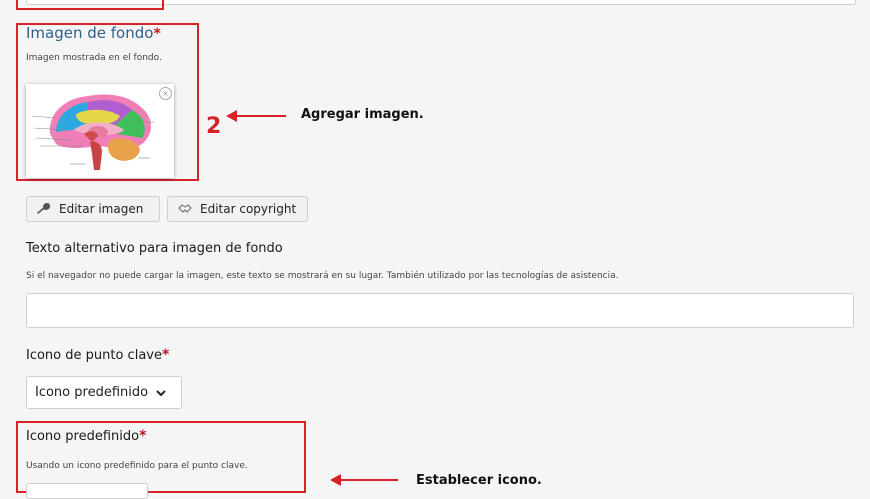 The image size is (870, 499). I want to click on brain-illustration, so click(92, 132).